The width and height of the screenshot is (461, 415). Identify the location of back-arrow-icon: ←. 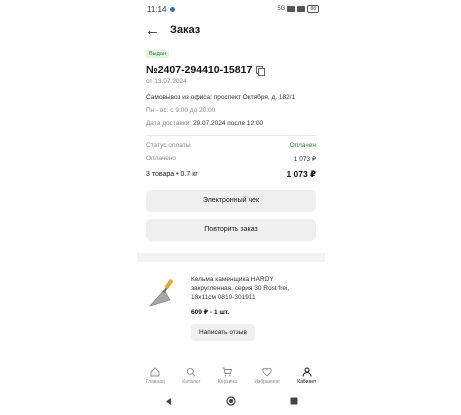
(152, 30).